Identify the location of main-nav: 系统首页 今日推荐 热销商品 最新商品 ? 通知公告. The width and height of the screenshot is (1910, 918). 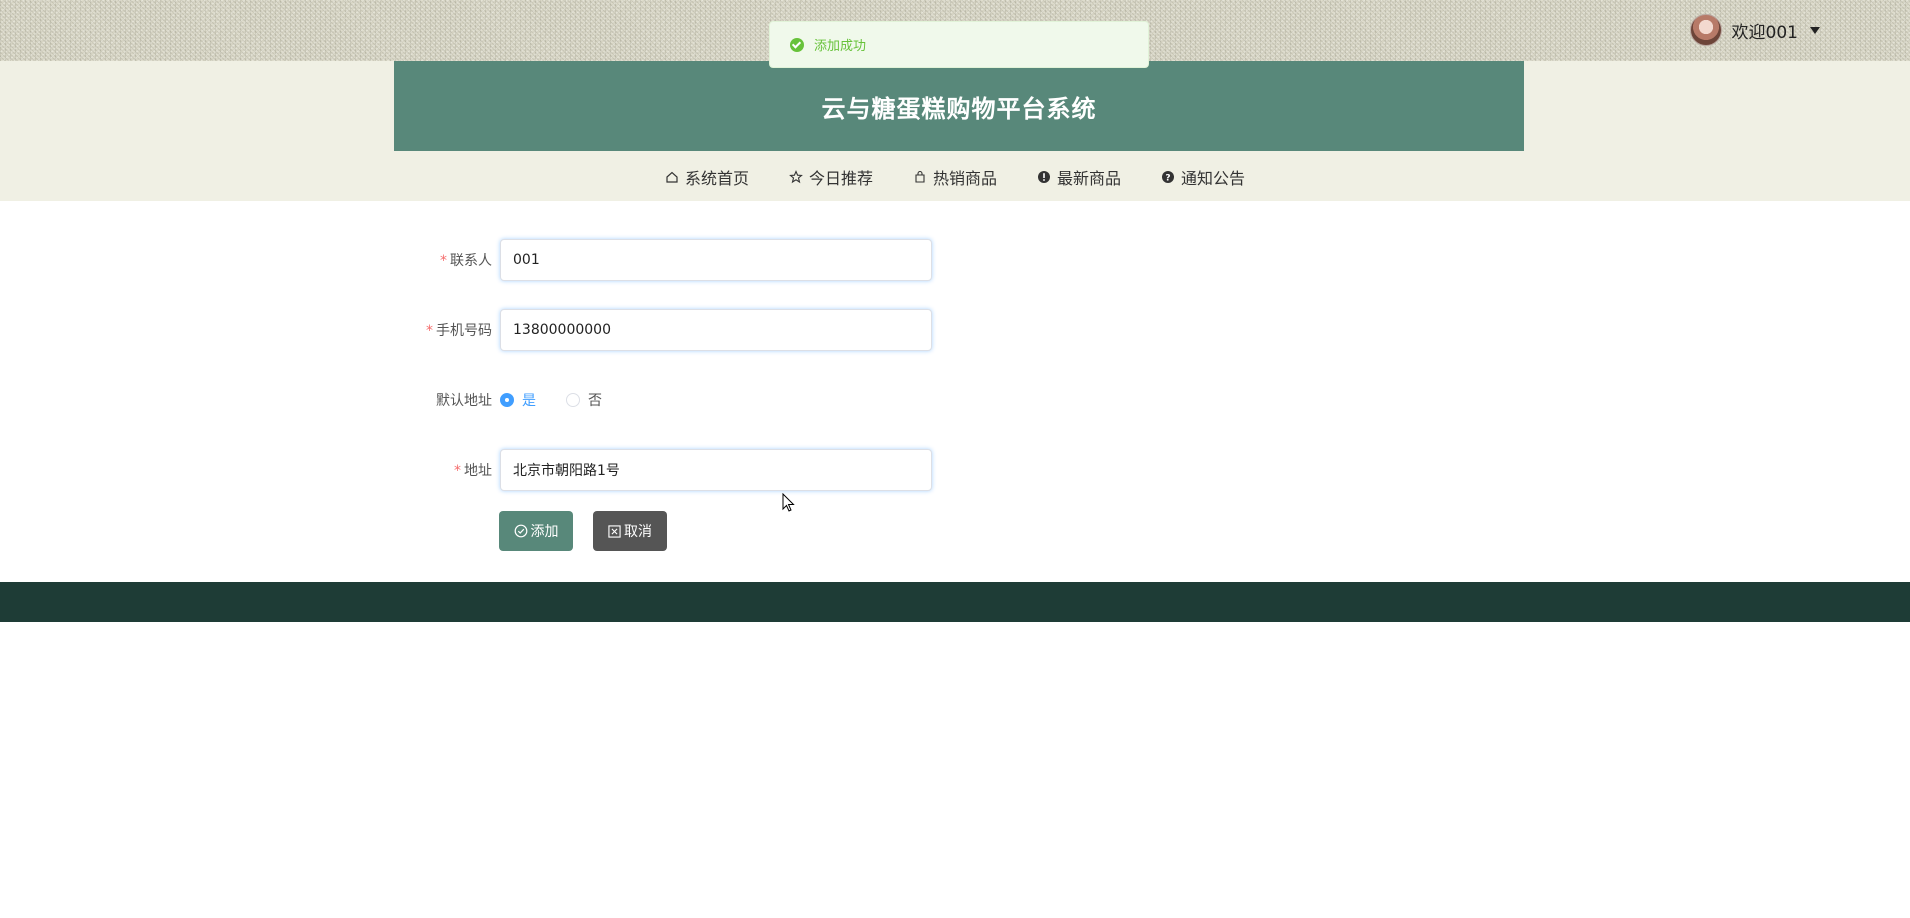
(955, 177).